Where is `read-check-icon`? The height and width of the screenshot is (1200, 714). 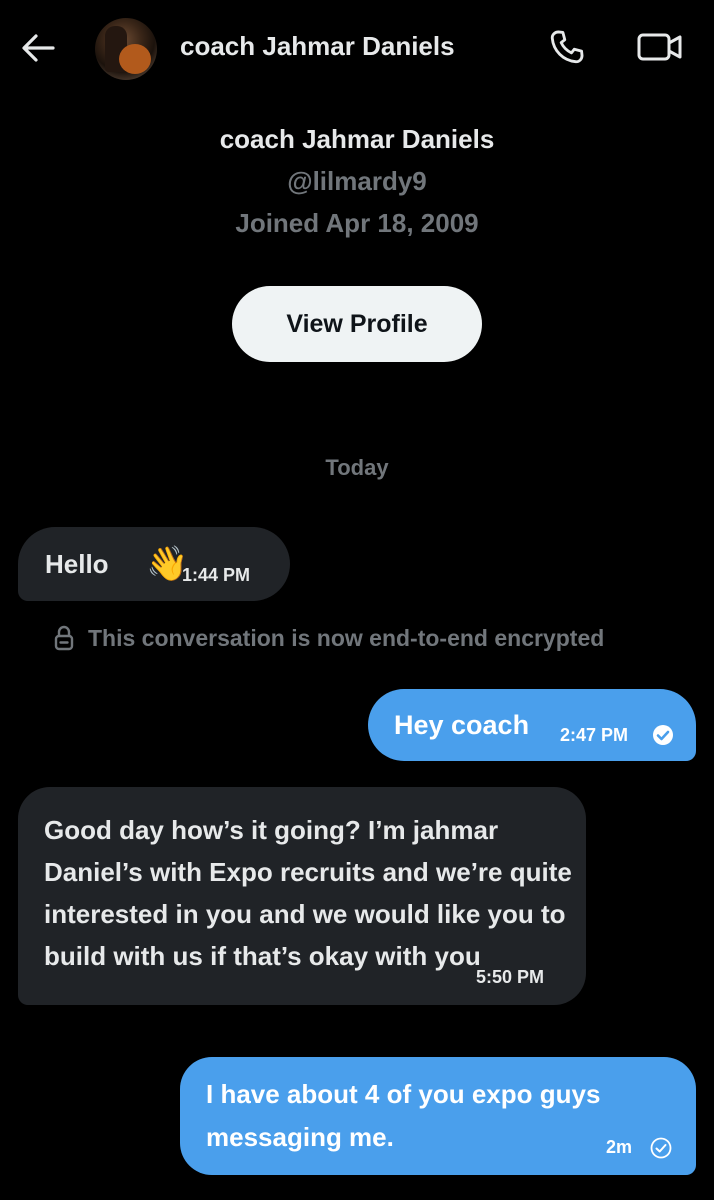 read-check-icon is located at coordinates (663, 735).